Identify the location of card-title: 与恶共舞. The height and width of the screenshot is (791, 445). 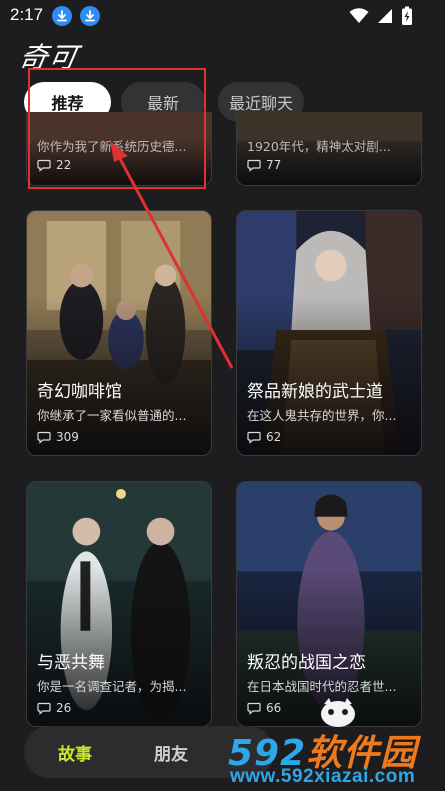
(71, 663).